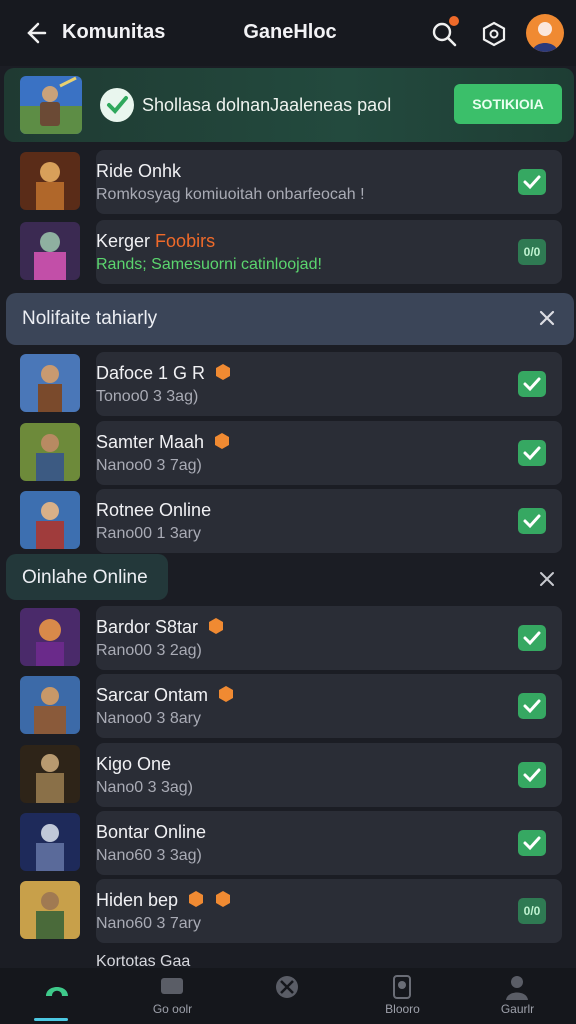  I want to click on section-title: Oinlahe Online, so click(85, 577).